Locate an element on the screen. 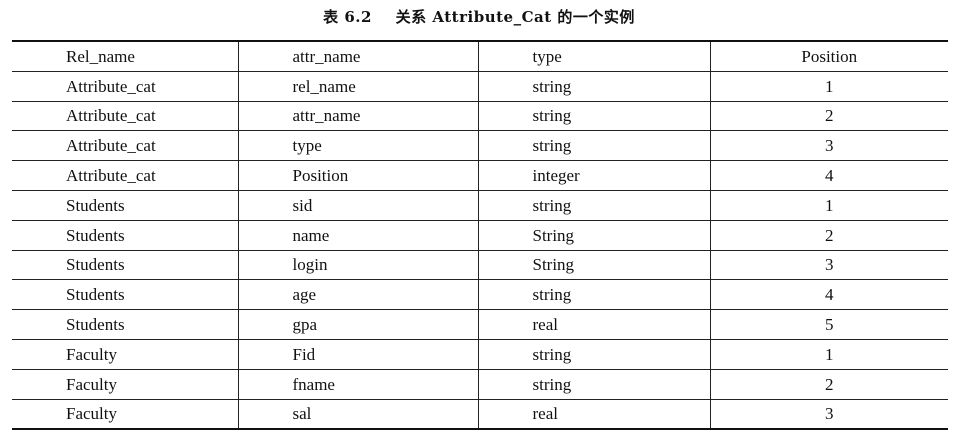 The image size is (958, 440). header-row: Rel_name attr_name type Position is located at coordinates (480, 56).